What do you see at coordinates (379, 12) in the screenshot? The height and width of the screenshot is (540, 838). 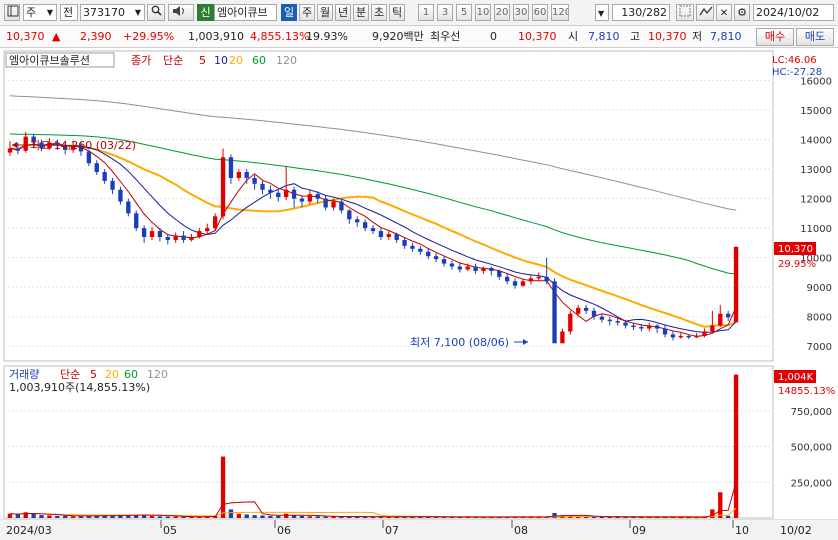 I see `period-tab: 초` at bounding box center [379, 12].